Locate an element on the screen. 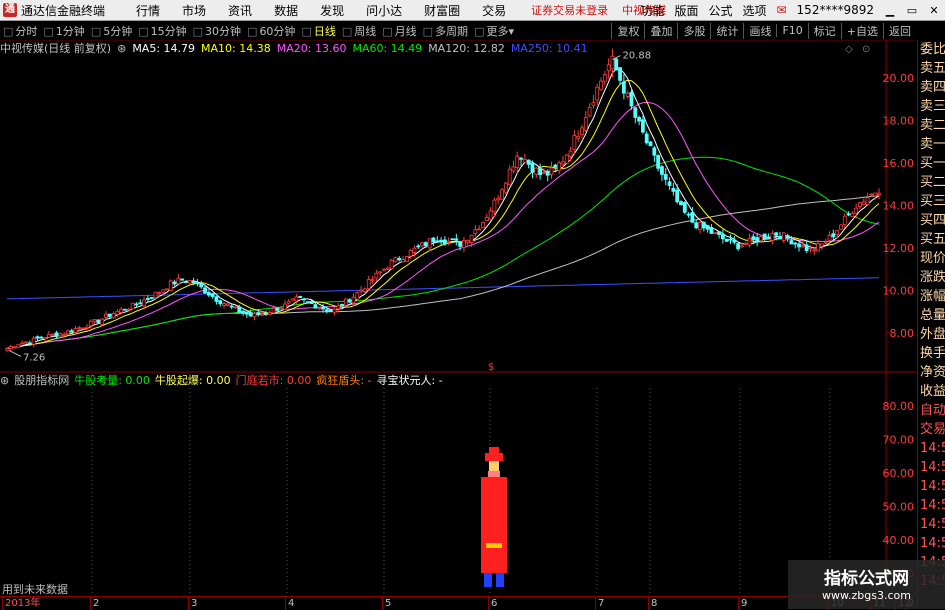 The image size is (945, 610). figure-boot is located at coordinates (488, 580).